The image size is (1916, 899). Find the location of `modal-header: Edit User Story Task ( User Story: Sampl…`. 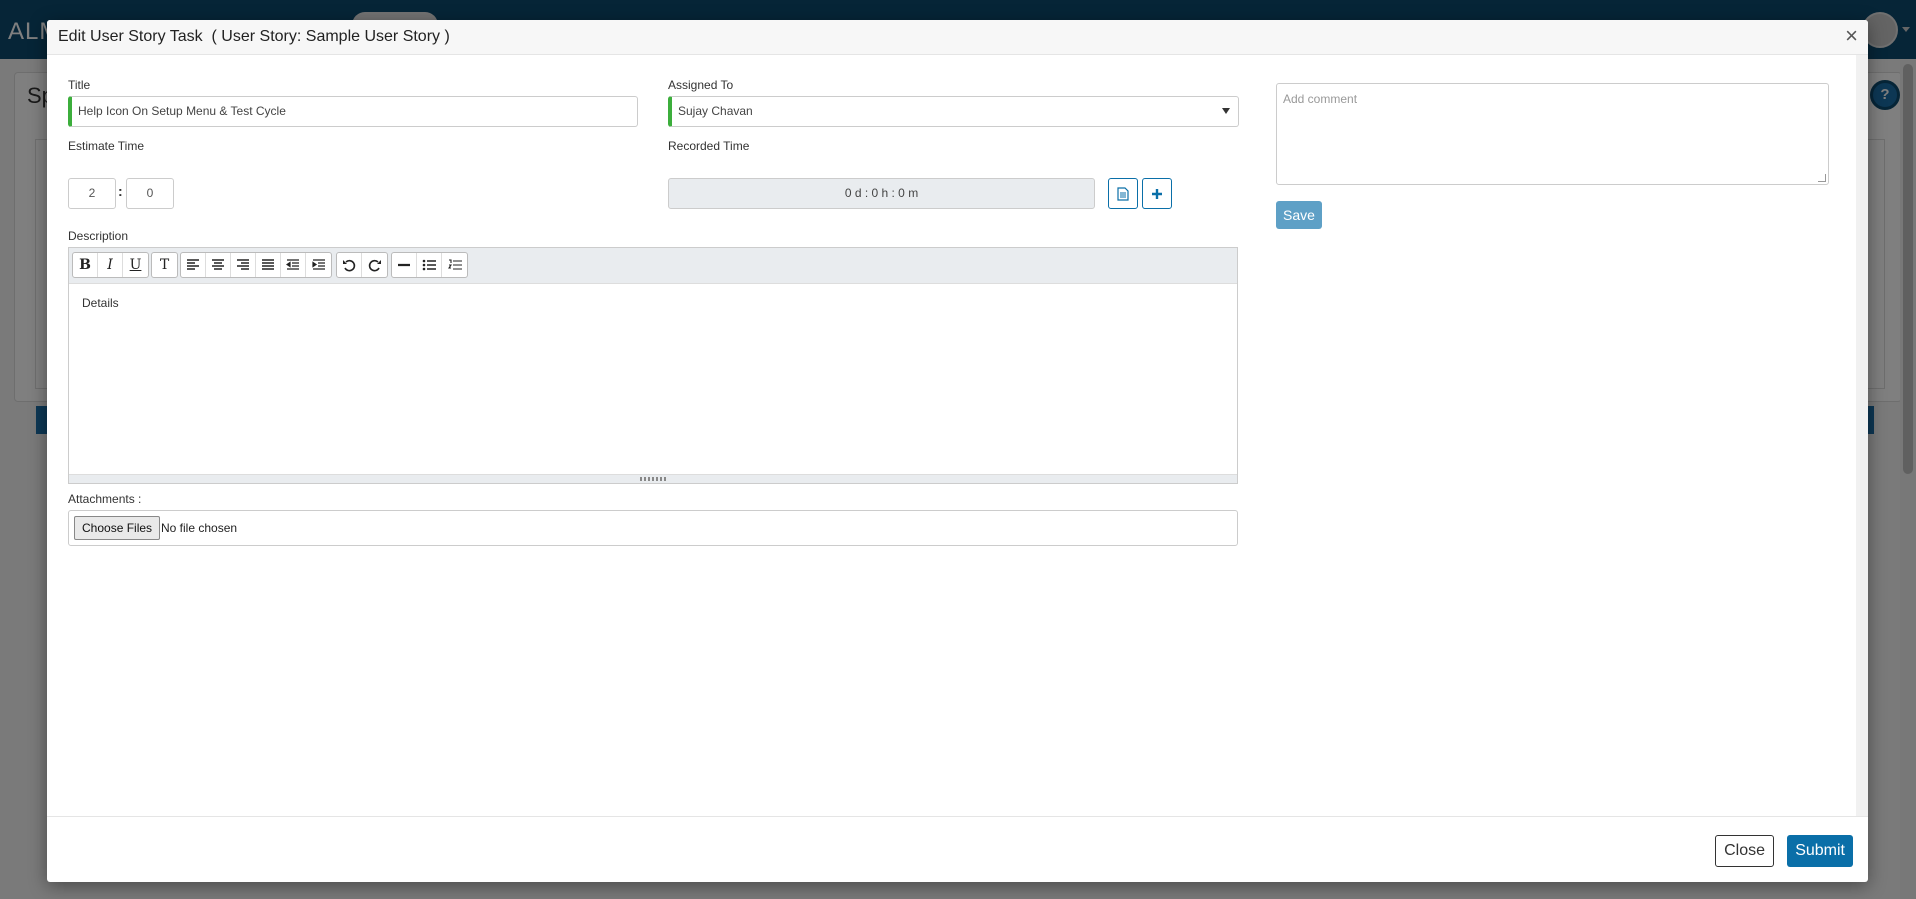

modal-header: Edit User Story Task ( User Story: Sampl… is located at coordinates (957, 37).